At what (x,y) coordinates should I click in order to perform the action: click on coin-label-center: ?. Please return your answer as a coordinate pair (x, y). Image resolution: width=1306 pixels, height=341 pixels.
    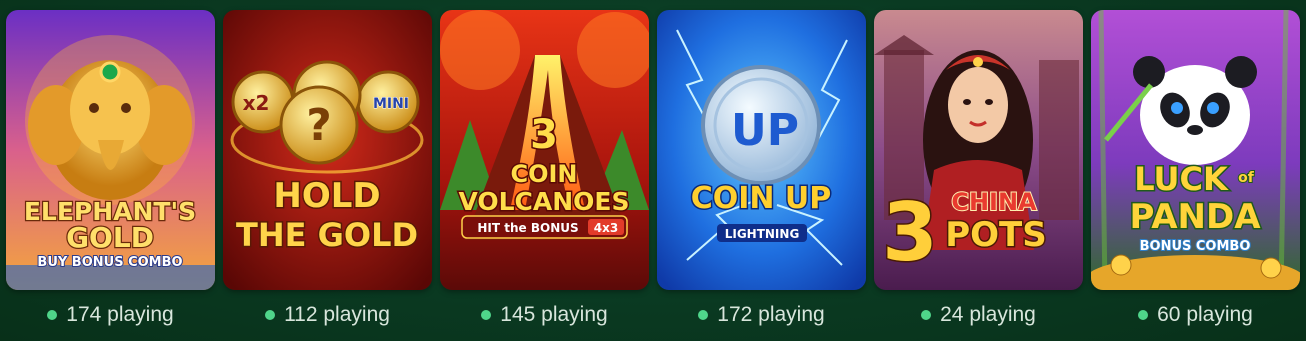
    Looking at the image, I should click on (319, 125).